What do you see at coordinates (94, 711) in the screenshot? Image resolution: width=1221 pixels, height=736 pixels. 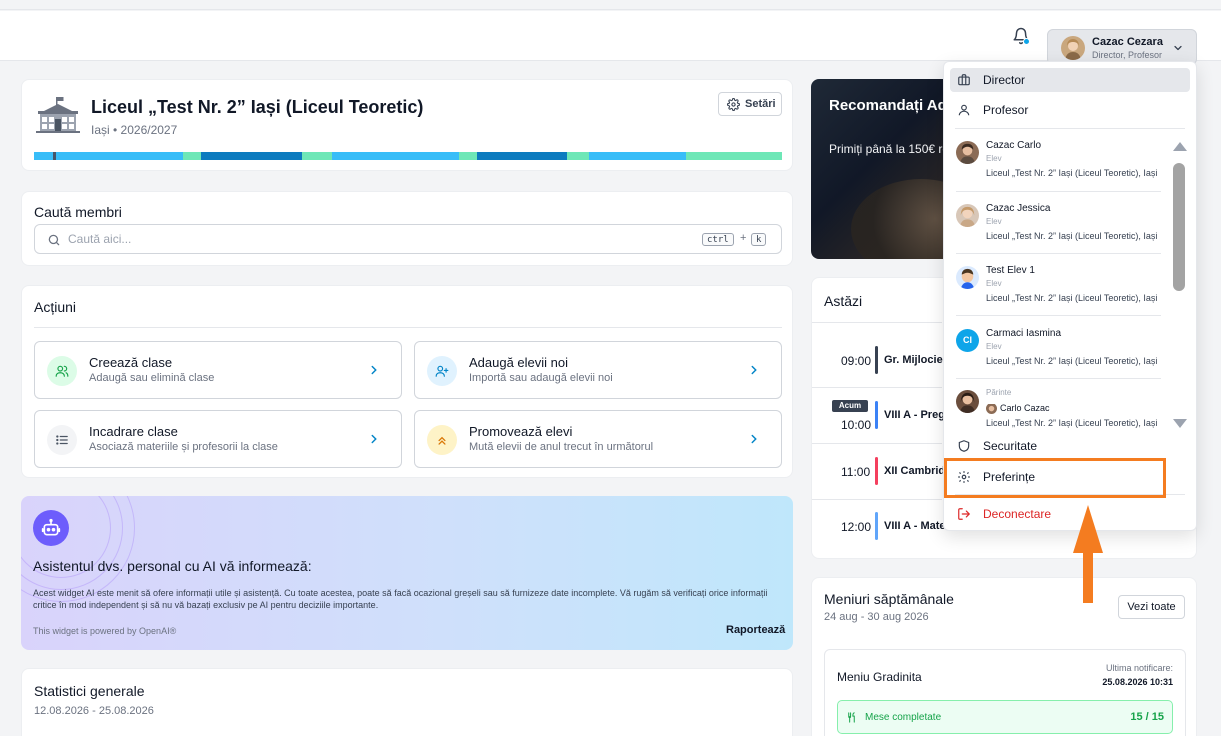 I see `stats-range: 12.08.2026 - 25.08.2026` at bounding box center [94, 711].